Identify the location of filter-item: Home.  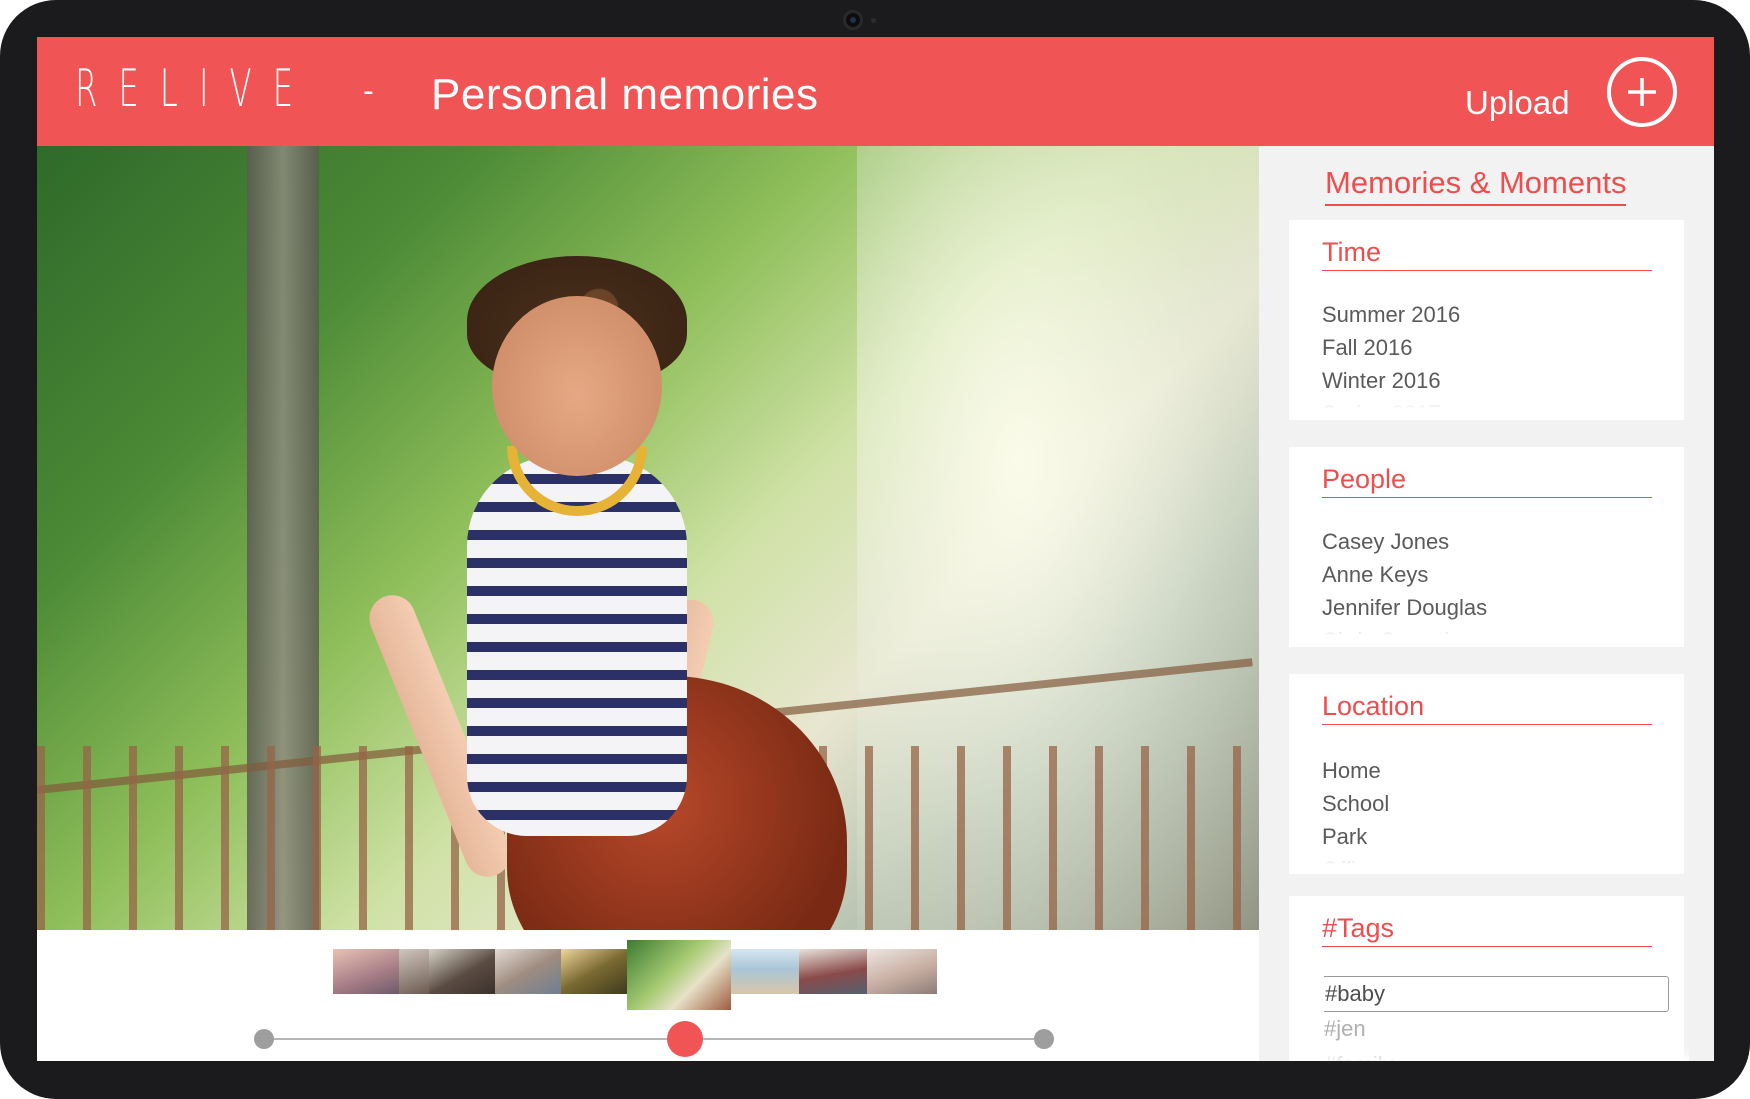
(1492, 770).